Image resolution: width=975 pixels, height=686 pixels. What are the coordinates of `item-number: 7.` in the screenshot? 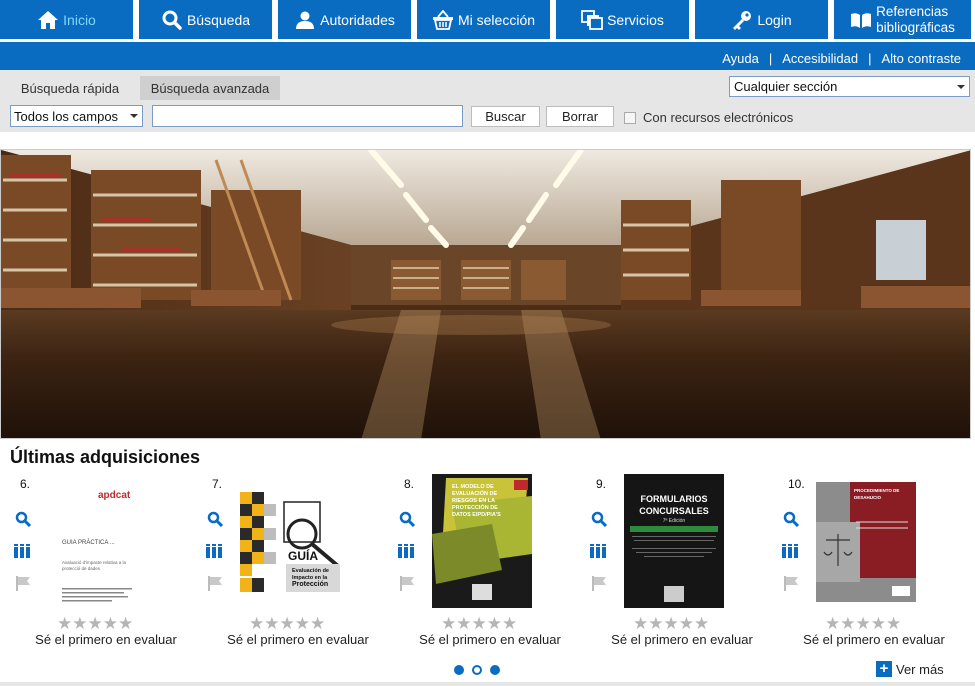 It's located at (217, 484).